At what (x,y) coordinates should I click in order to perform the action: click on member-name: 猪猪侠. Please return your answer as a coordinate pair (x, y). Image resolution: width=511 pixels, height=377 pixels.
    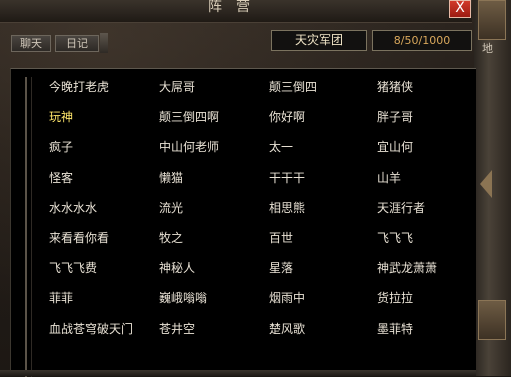
    Looking at the image, I should click on (432, 87).